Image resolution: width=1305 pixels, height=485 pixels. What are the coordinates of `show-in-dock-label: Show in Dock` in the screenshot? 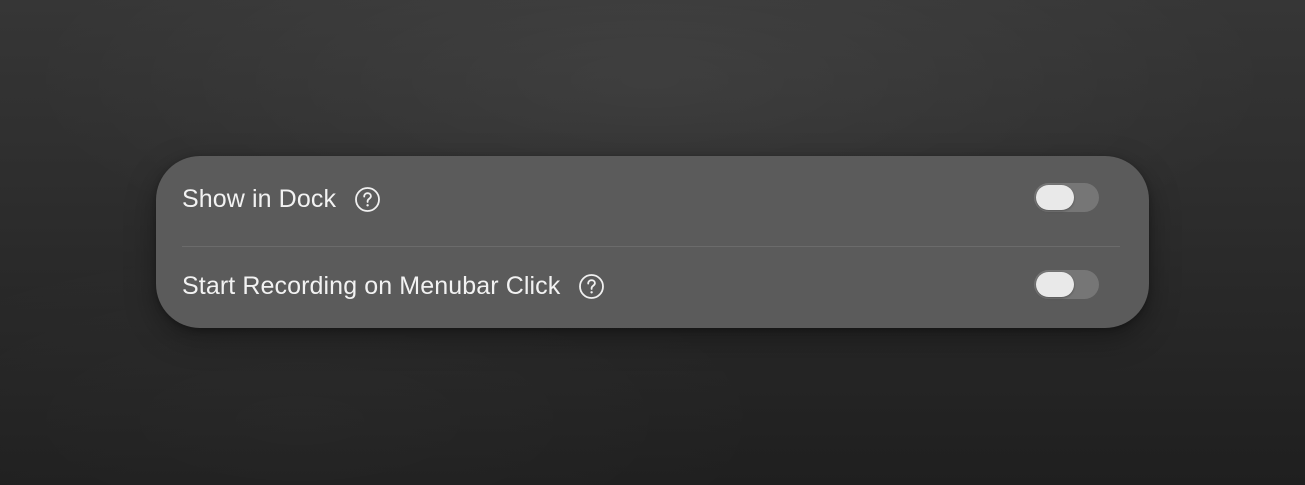 It's located at (259, 198).